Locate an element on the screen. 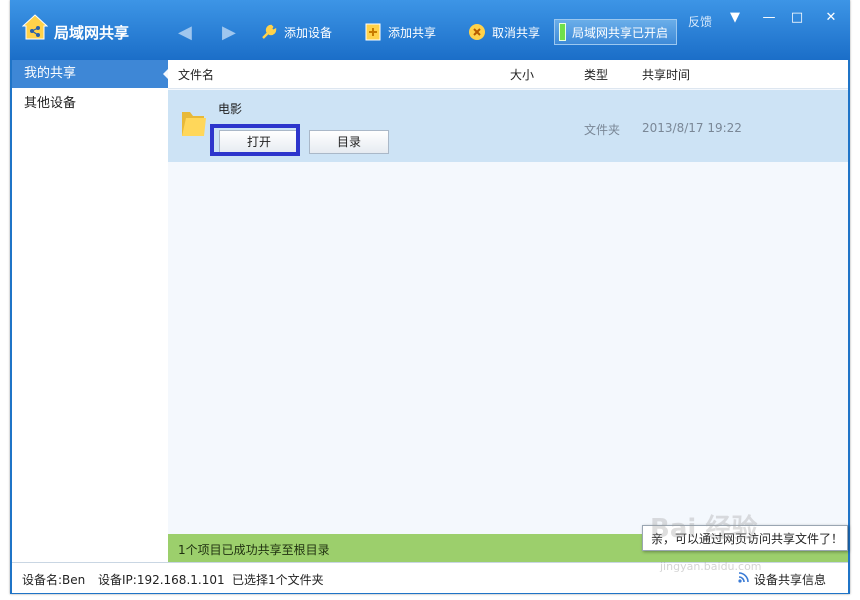  add-device-label: 添加设备 is located at coordinates (308, 32).